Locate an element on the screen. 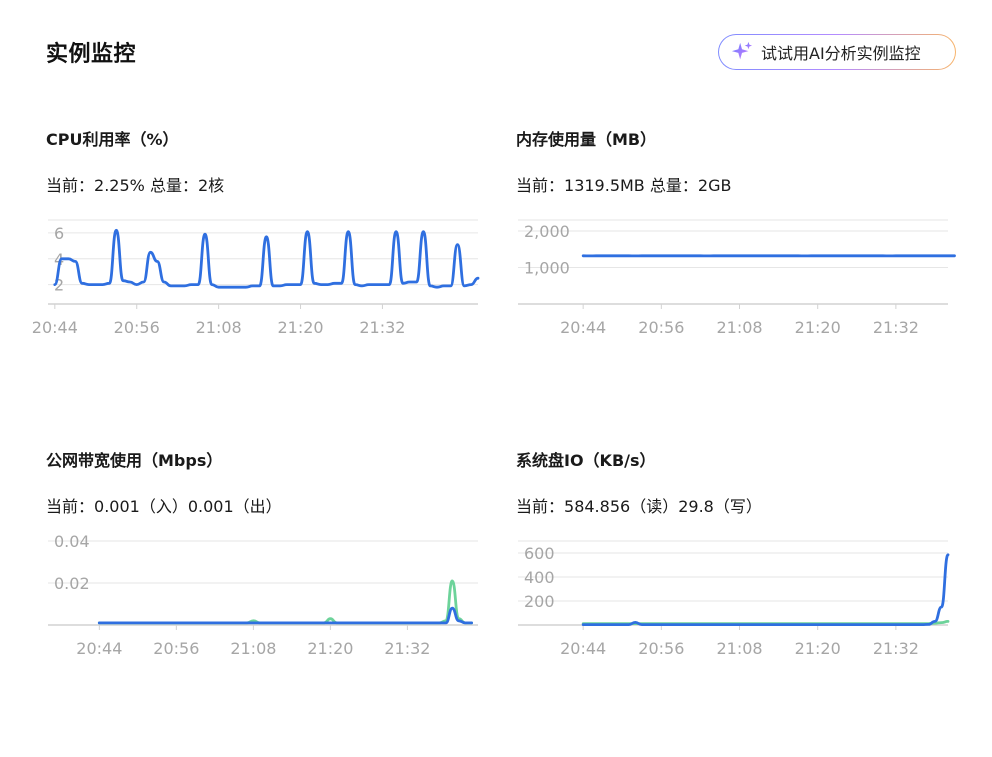 This screenshot has height=757, width=992. y-tick-label: 600 is located at coordinates (539, 553).